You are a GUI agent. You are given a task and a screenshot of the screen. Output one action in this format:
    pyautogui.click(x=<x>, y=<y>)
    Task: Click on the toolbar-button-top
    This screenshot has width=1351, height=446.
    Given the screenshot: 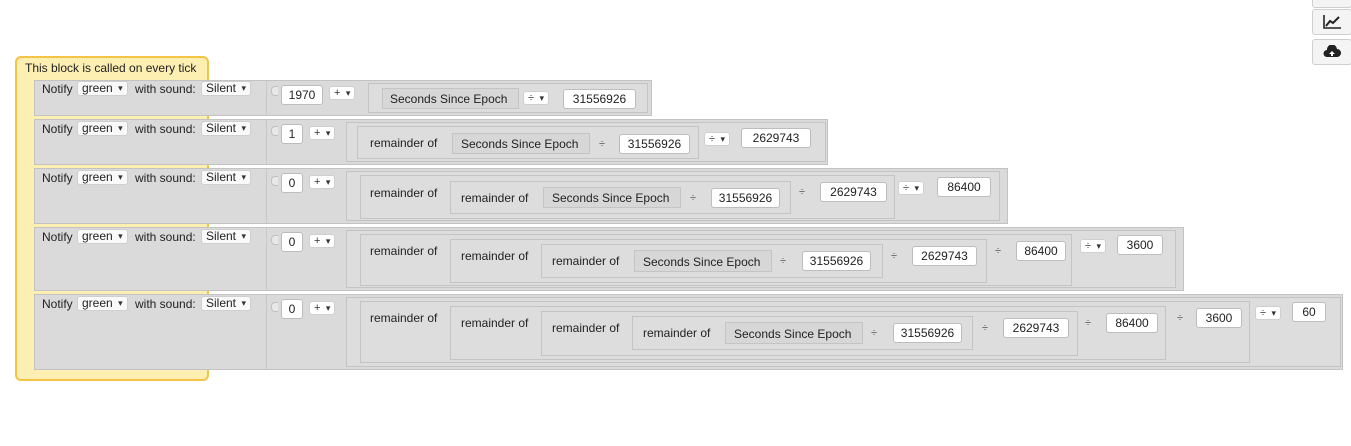 What is the action you would take?
    pyautogui.click(x=1331, y=4)
    